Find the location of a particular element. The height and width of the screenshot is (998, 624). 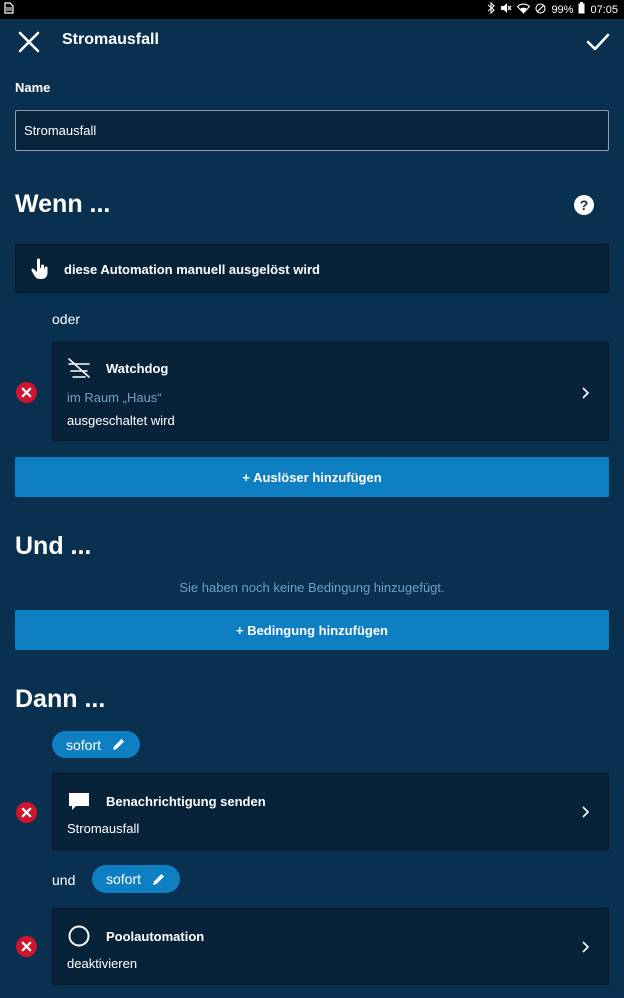

remove-trigger-button is located at coordinates (26, 392).